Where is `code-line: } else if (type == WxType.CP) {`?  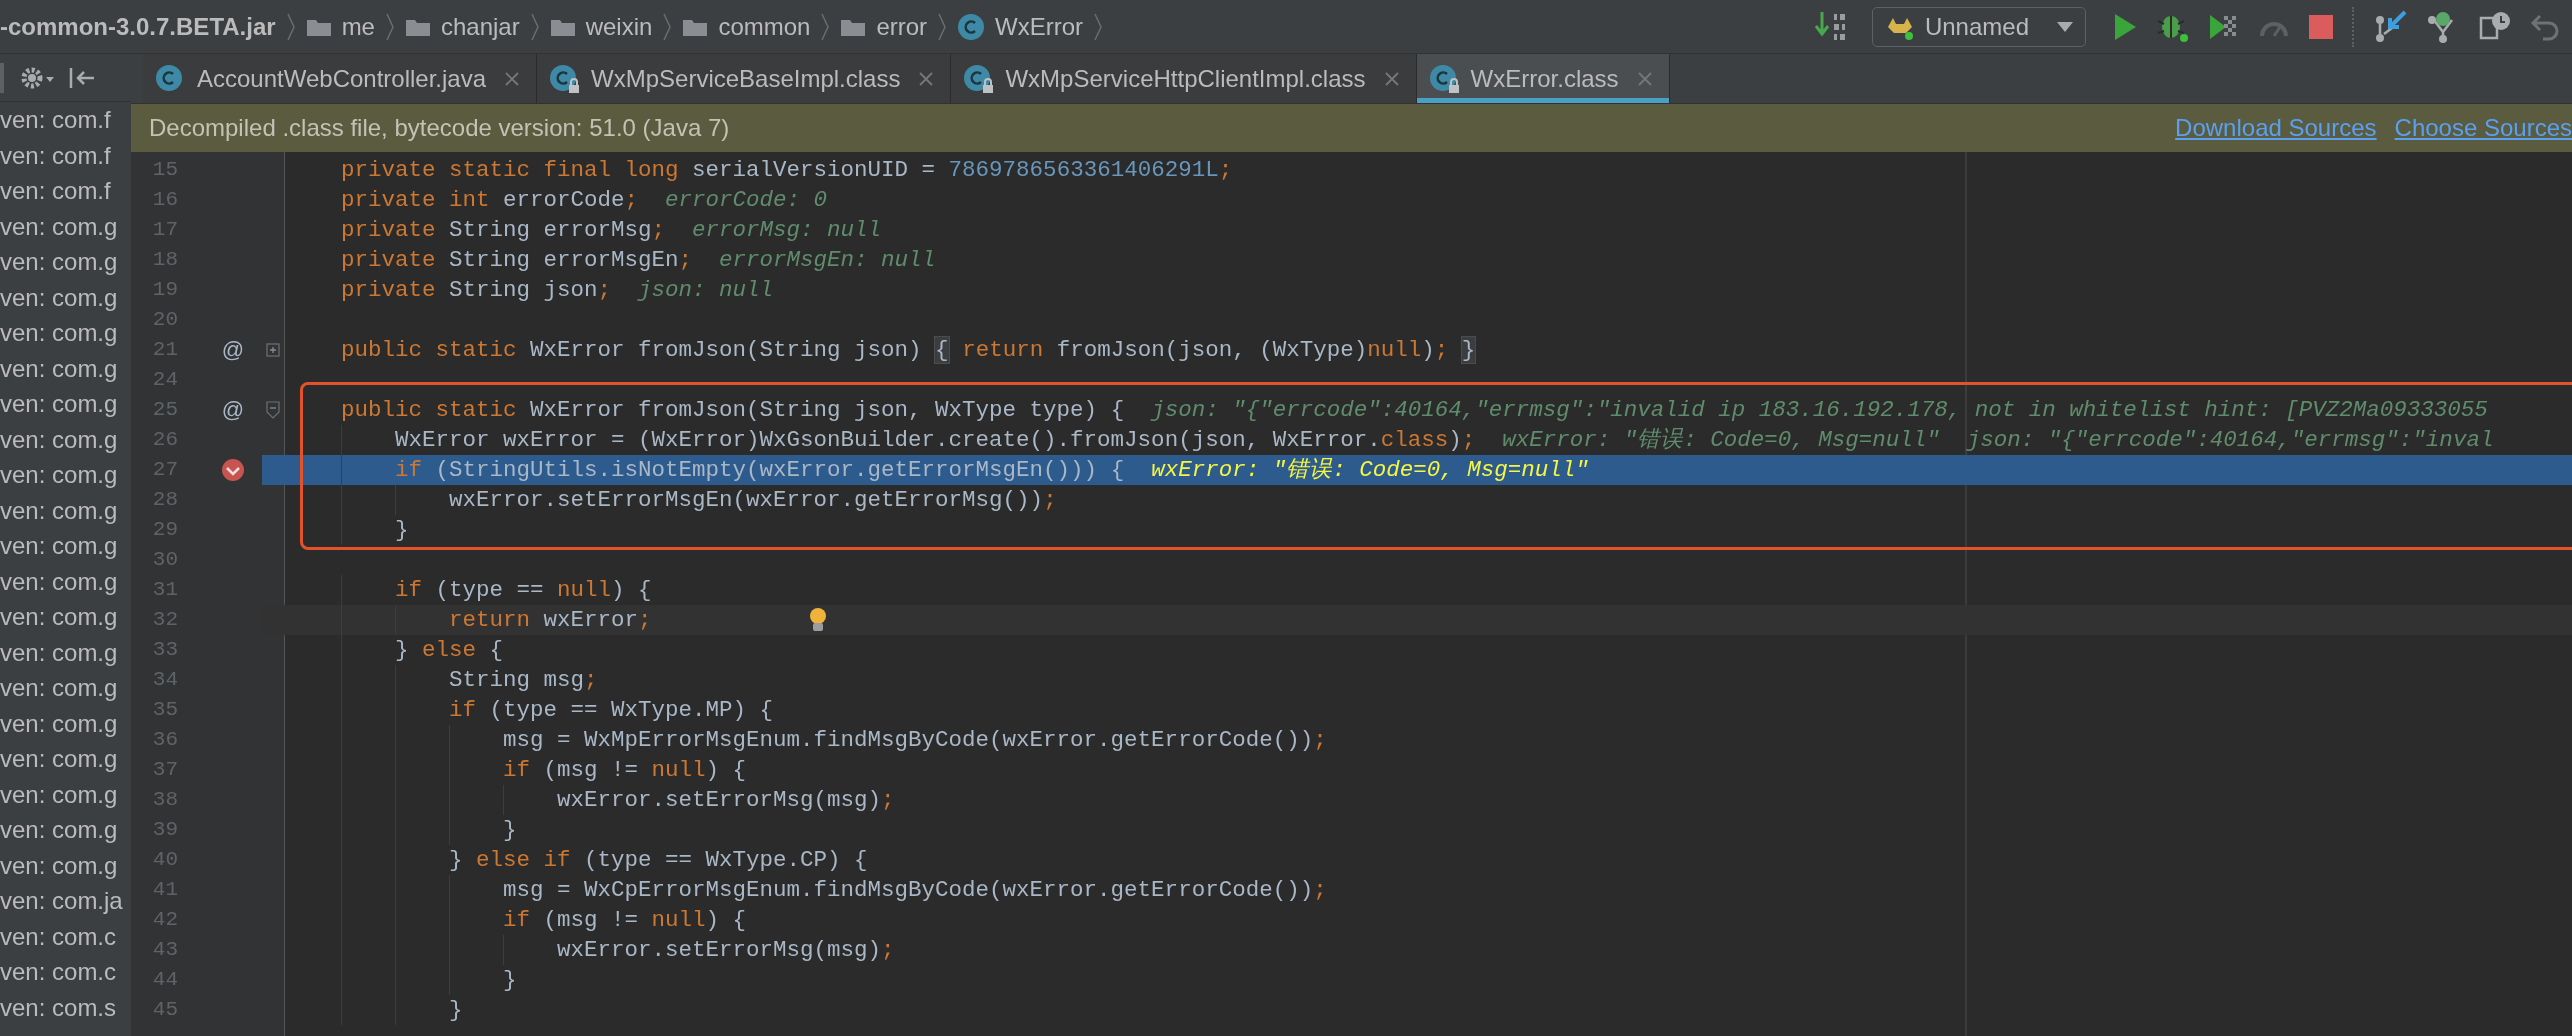
code-line: } else if (type == WxType.CP) { is located at coordinates (658, 860).